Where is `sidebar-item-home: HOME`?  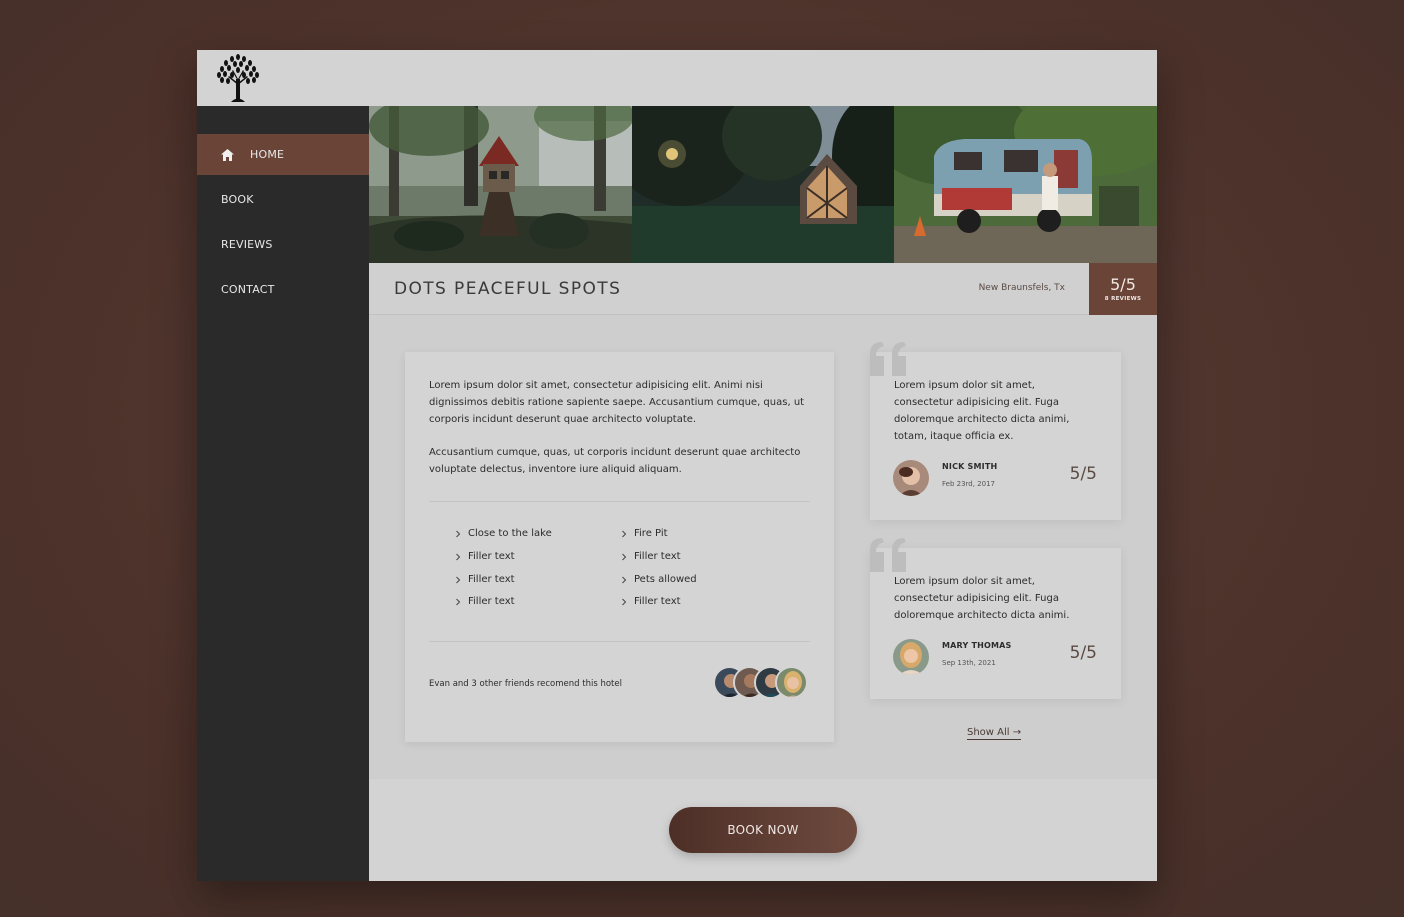 sidebar-item-home: HOME is located at coordinates (283, 154).